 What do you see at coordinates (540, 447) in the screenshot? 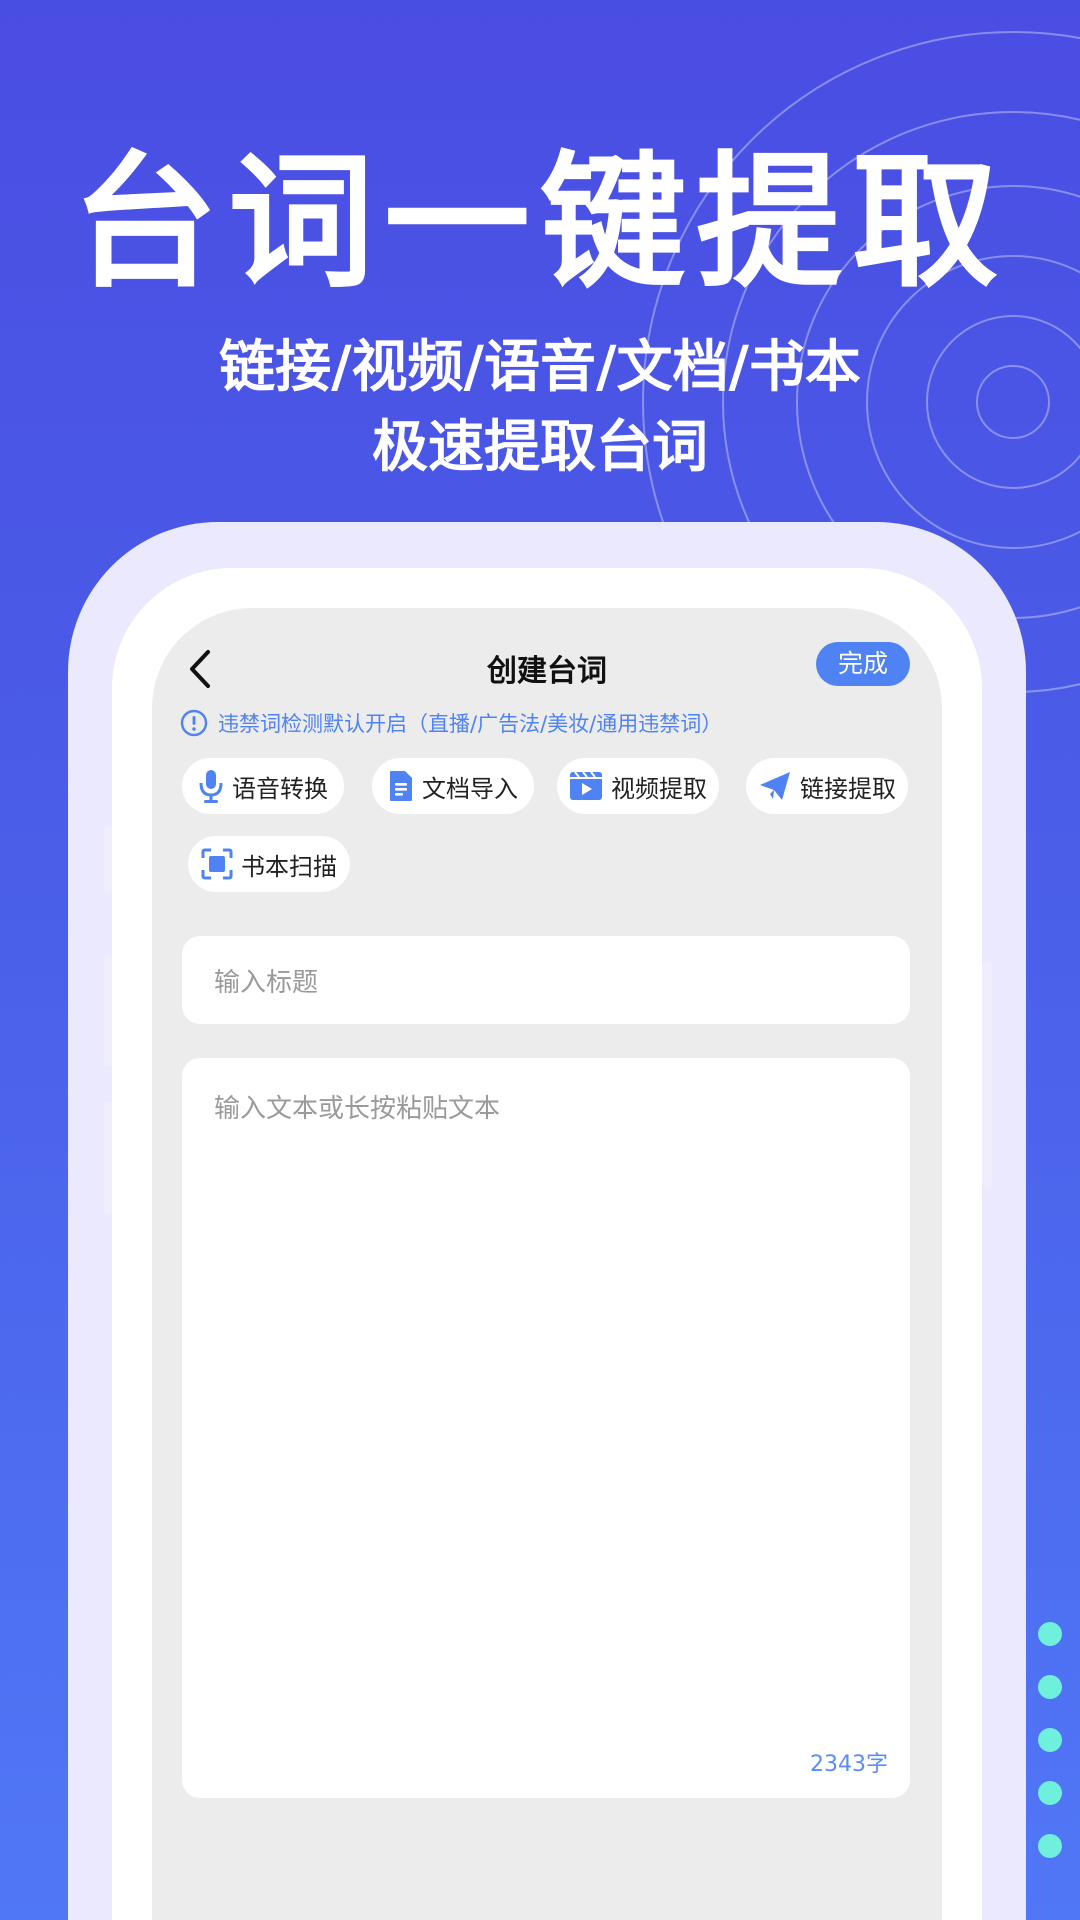
I see `promo-subline-2: 极速提取台词` at bounding box center [540, 447].